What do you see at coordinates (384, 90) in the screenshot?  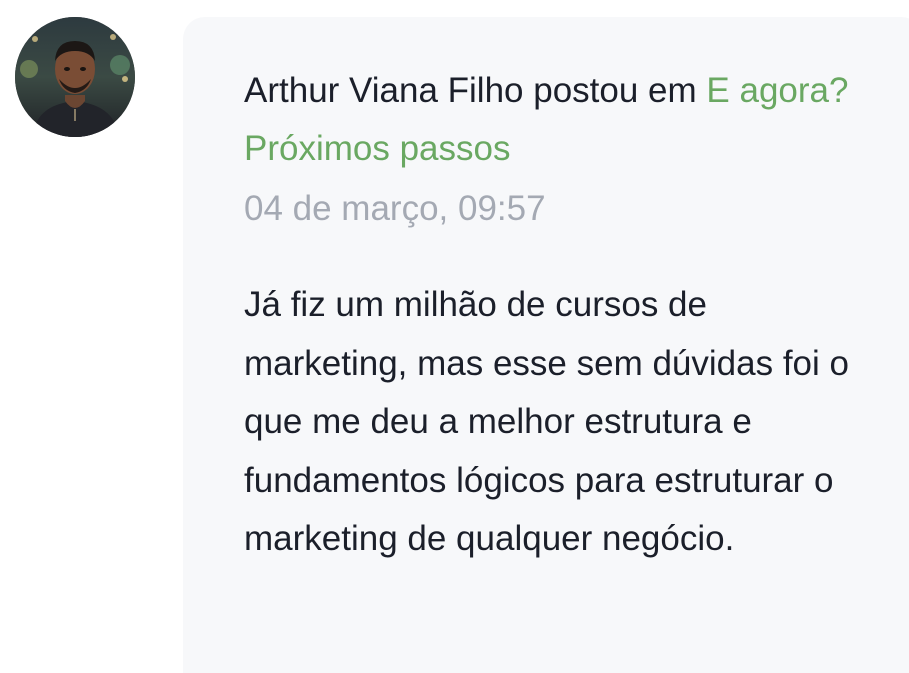 I see `author-name: Arthur Viana Filho` at bounding box center [384, 90].